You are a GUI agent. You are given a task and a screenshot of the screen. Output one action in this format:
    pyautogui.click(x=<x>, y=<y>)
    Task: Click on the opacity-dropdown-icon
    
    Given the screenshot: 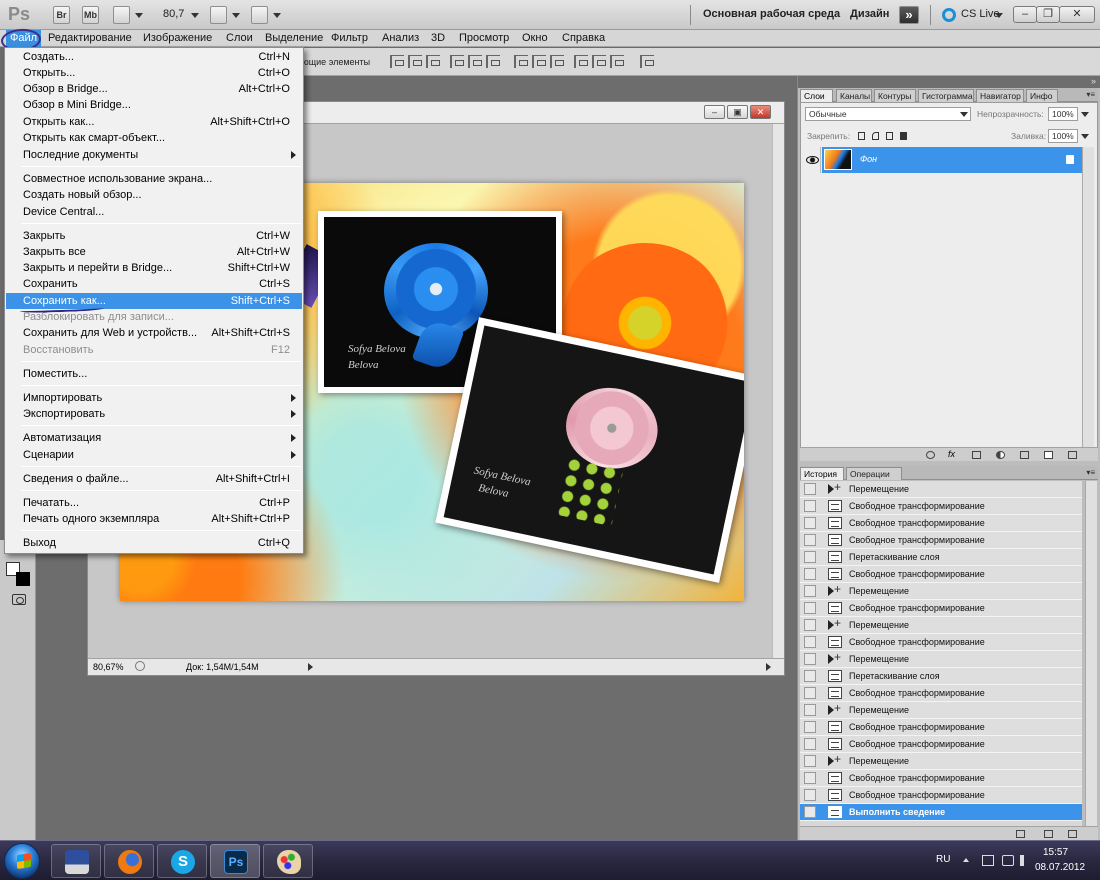 What is the action you would take?
    pyautogui.click(x=1085, y=114)
    